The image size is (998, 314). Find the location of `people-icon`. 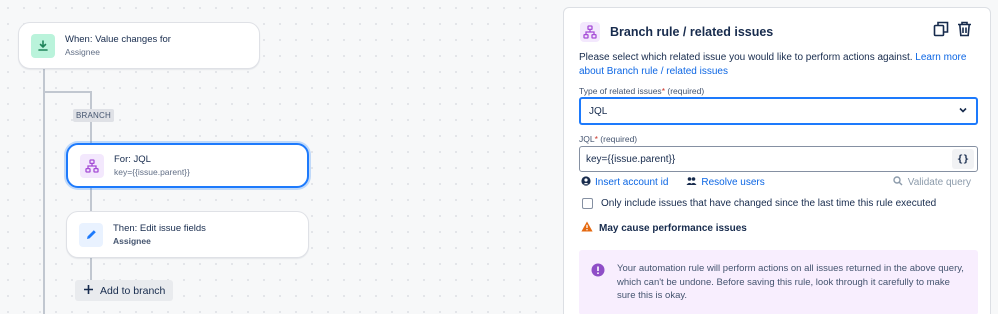

people-icon is located at coordinates (691, 182).